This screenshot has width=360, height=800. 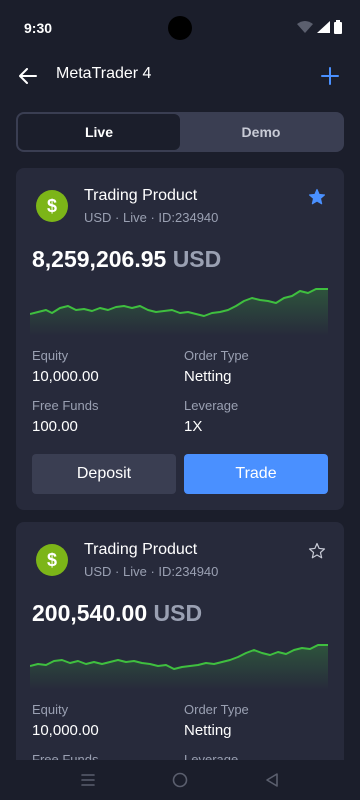 I want to click on arrow-left-icon, so click(x=28, y=76).